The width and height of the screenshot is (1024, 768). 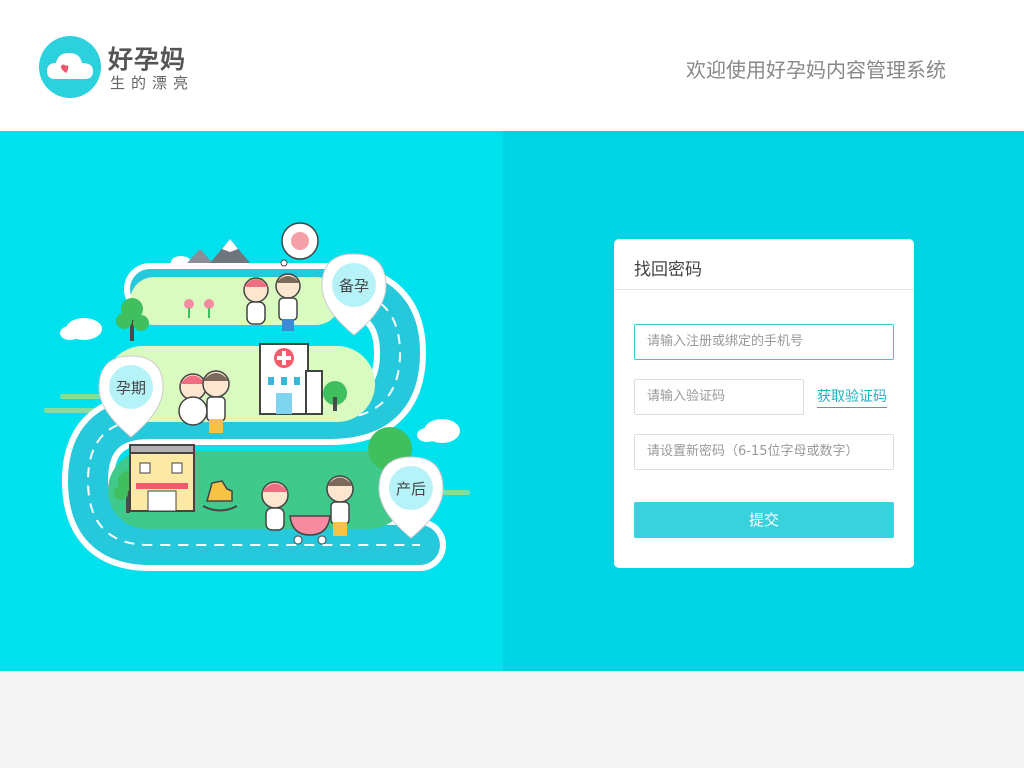 What do you see at coordinates (816, 70) in the screenshot?
I see `welcome-text: 欢迎使用好孕妈内容管理系统` at bounding box center [816, 70].